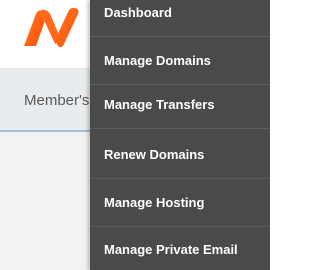 This screenshot has height=270, width=320. I want to click on menu-item-manage-transfers: Manage Transfers, so click(159, 104).